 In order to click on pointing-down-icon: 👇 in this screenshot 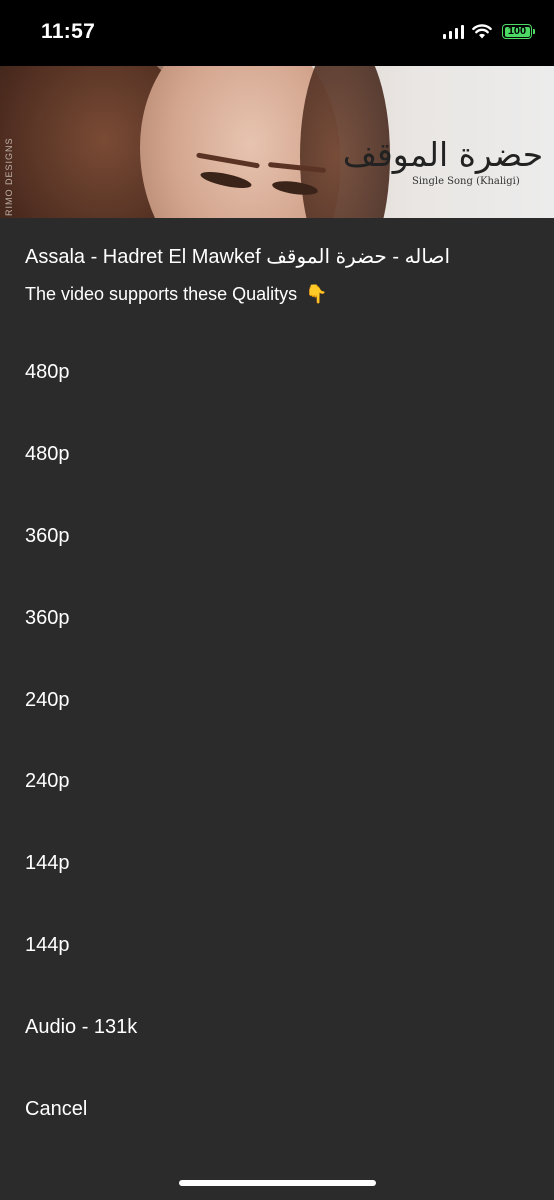, I will do `click(316, 294)`.